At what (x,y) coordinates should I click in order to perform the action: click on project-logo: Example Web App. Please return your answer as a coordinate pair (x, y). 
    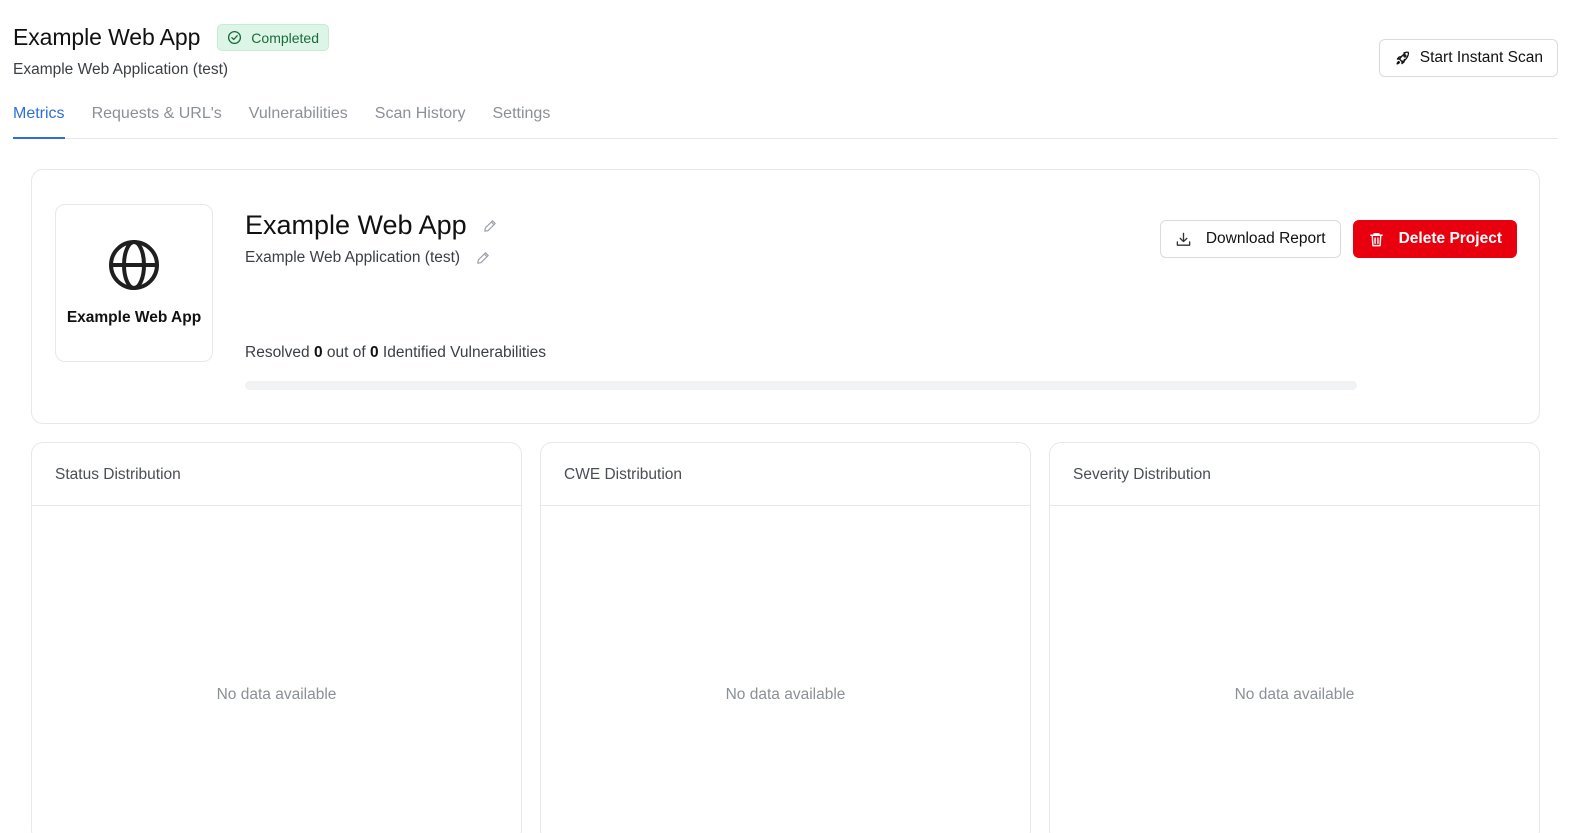
    Looking at the image, I should click on (134, 283).